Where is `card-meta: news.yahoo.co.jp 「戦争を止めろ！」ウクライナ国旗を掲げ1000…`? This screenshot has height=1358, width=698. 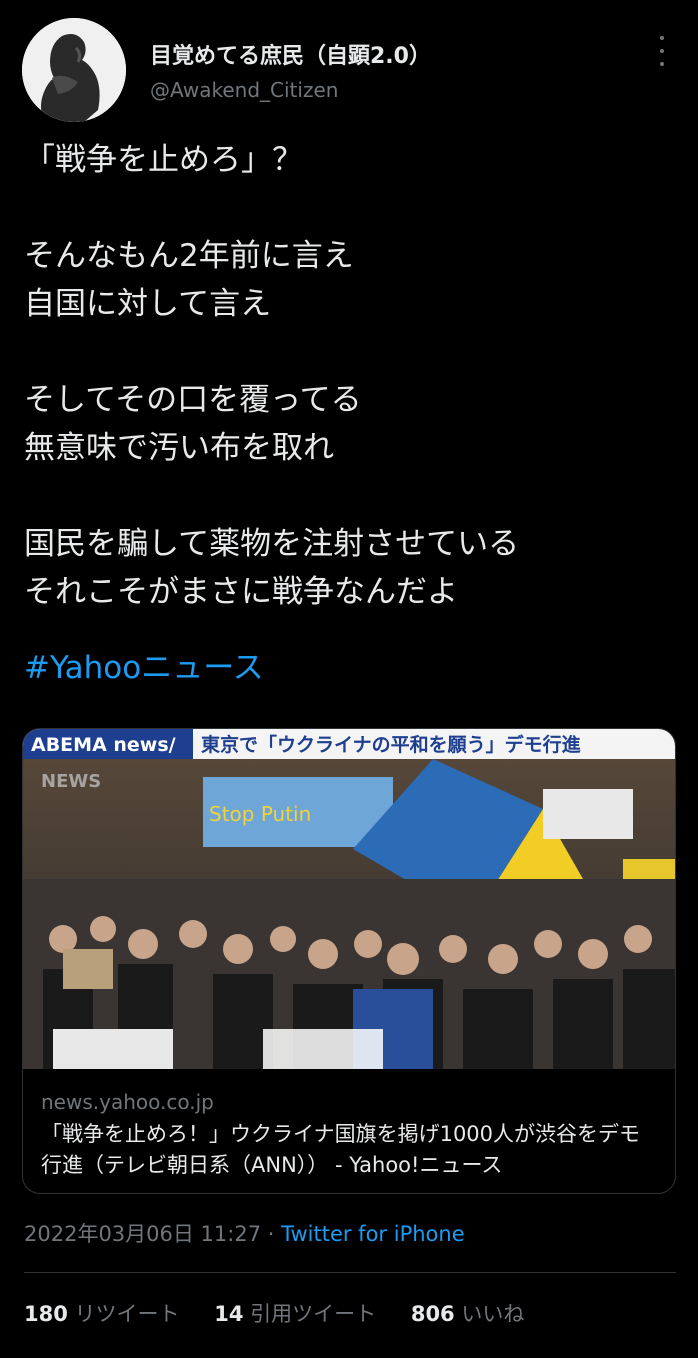
card-meta: news.yahoo.co.jp 「戦争を止めろ！」ウクライナ国旗を掲げ1000… is located at coordinates (351, 1134).